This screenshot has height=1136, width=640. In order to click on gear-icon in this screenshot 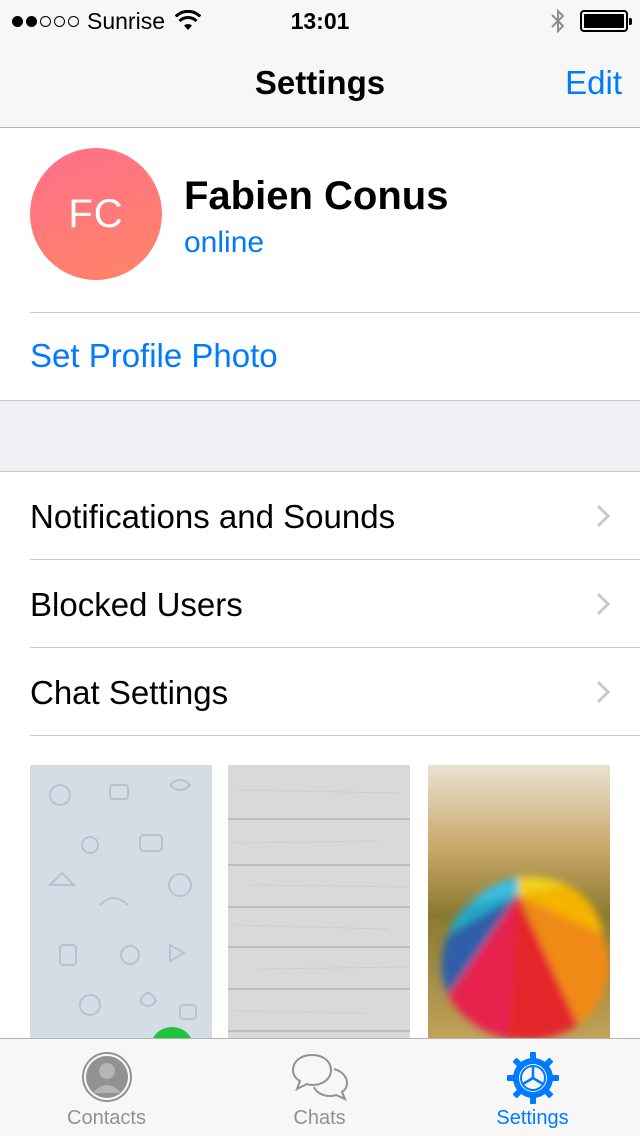, I will do `click(532, 1078)`.